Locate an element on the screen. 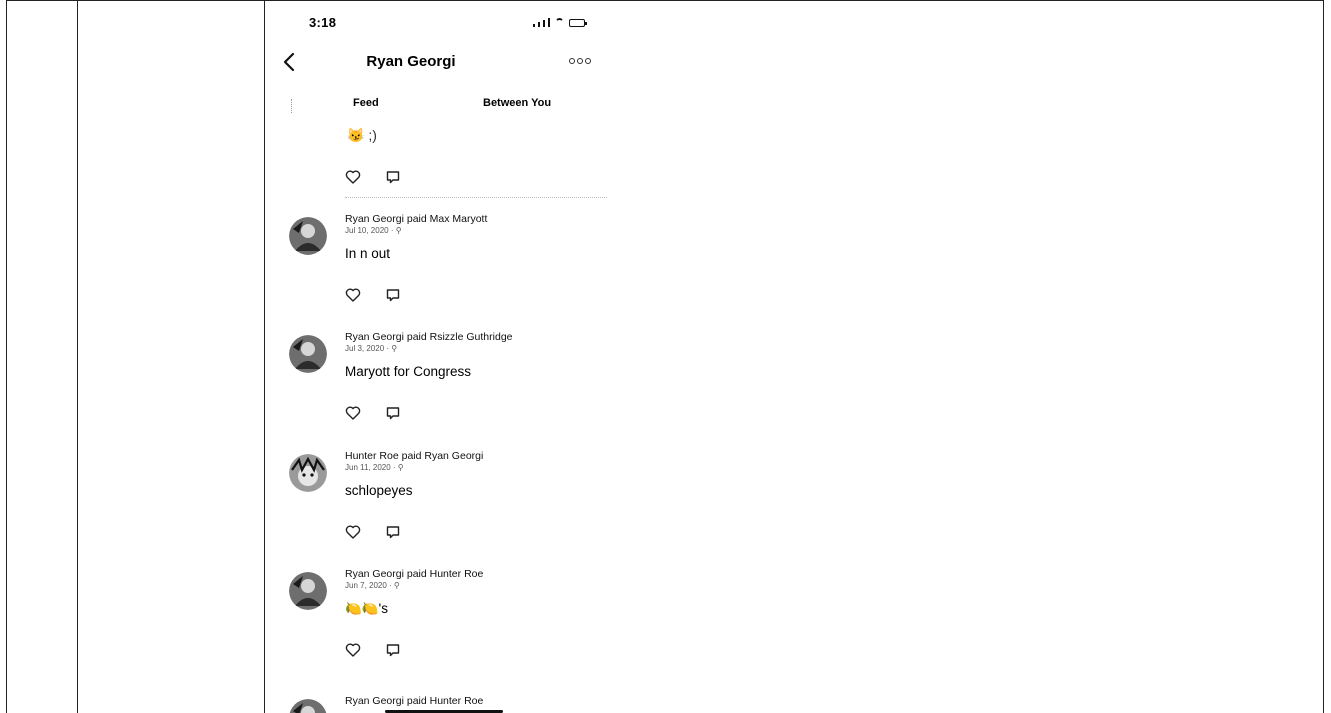 Image resolution: width=1331 pixels, height=713 pixels. feed-item-note: In n out is located at coordinates (368, 253).